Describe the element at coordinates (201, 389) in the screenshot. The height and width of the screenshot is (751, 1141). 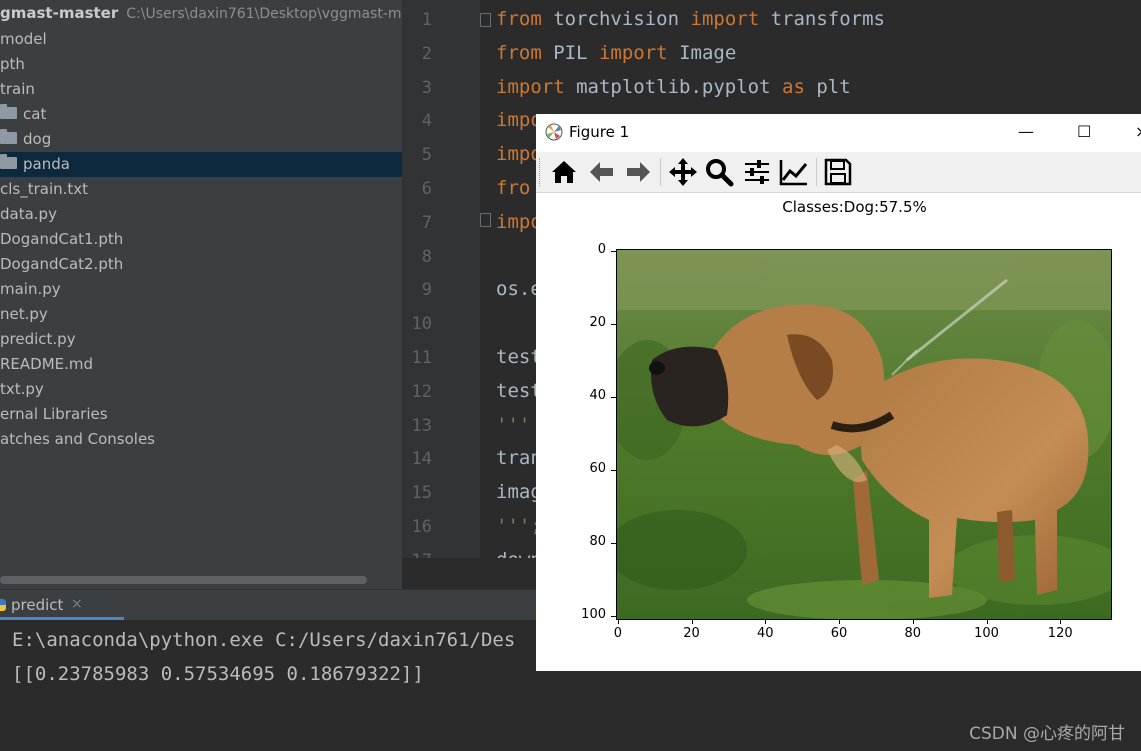
I see `project-tree-item: txt.py` at that location.